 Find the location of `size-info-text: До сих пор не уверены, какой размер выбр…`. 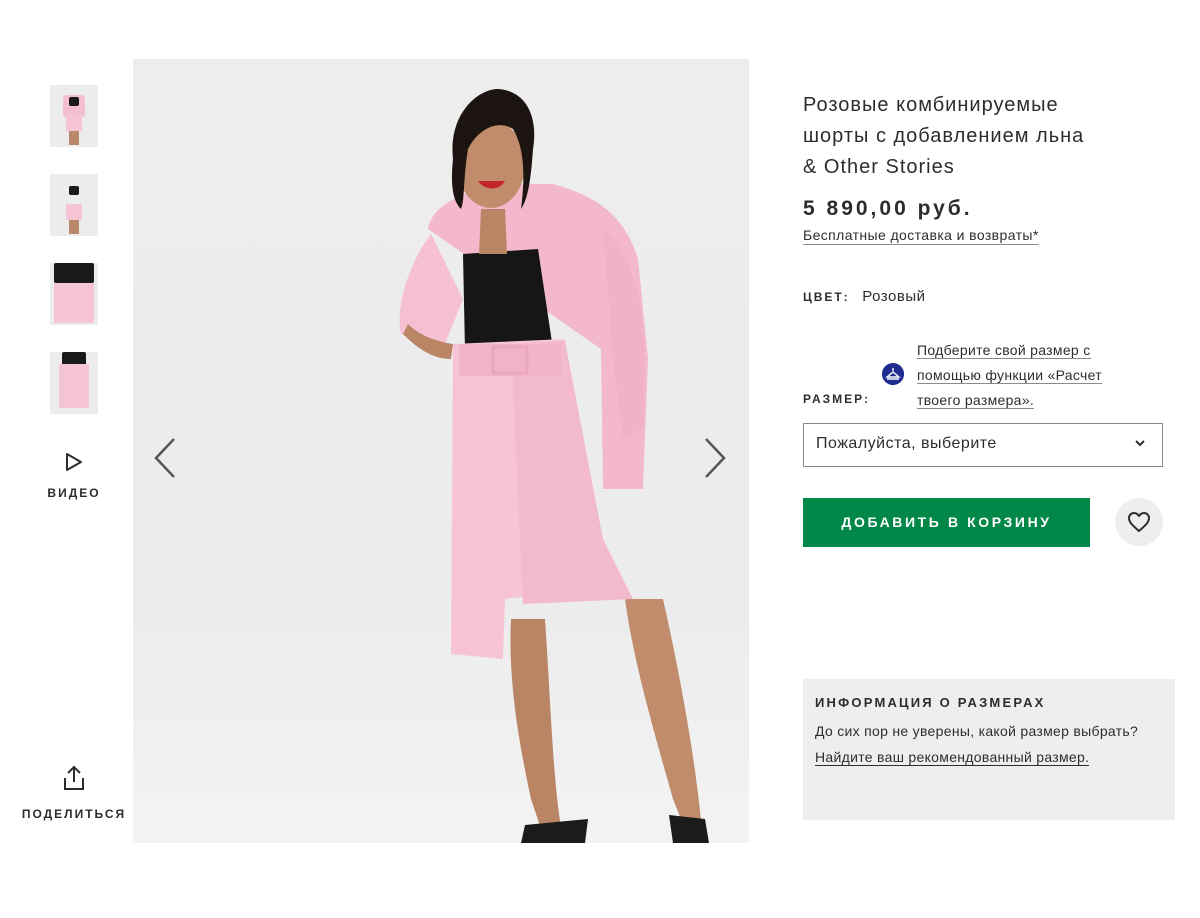

size-info-text: До сих пор не уверены, какой размер выбр… is located at coordinates (989, 744).